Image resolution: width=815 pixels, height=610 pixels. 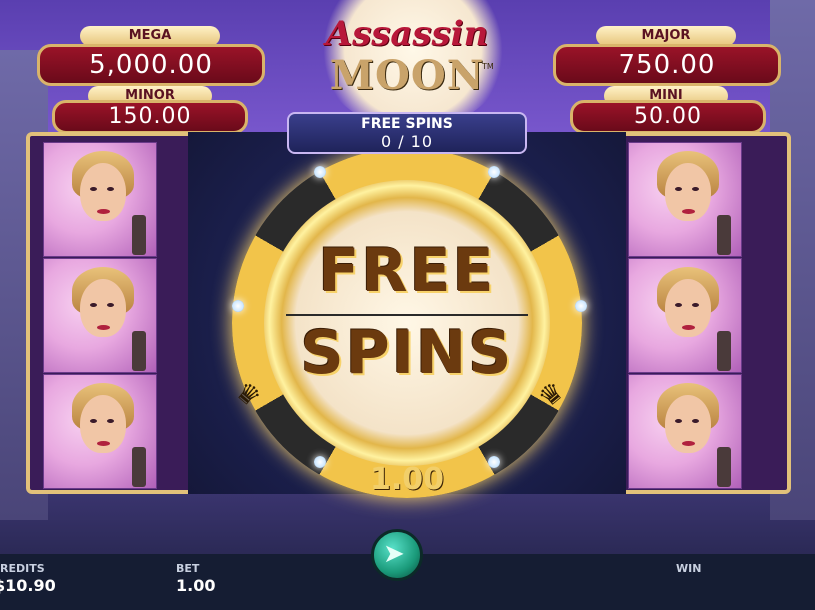 What do you see at coordinates (407, 479) in the screenshot?
I see `chip-bet-value: 1.00` at bounding box center [407, 479].